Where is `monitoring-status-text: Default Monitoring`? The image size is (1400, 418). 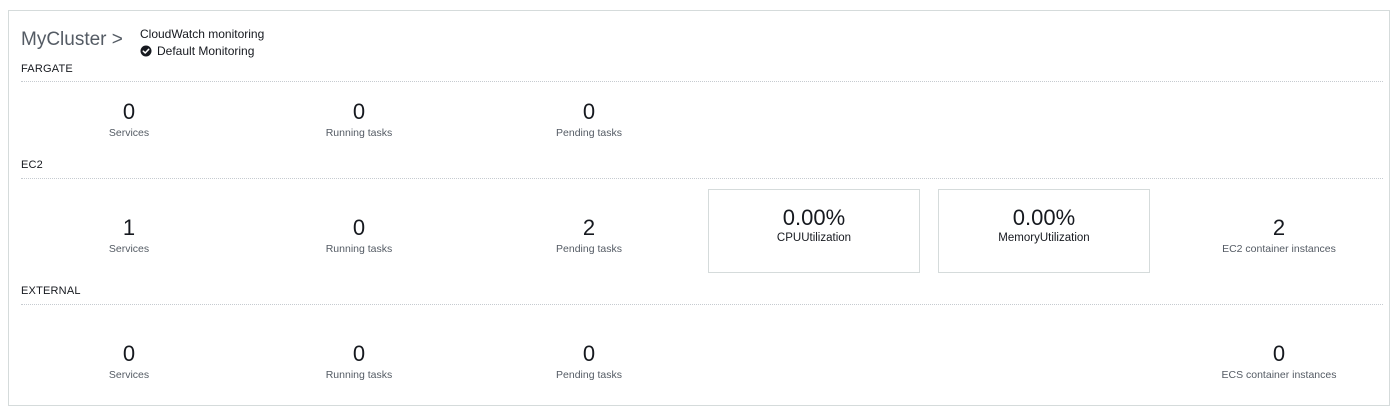 monitoring-status-text: Default Monitoring is located at coordinates (206, 51).